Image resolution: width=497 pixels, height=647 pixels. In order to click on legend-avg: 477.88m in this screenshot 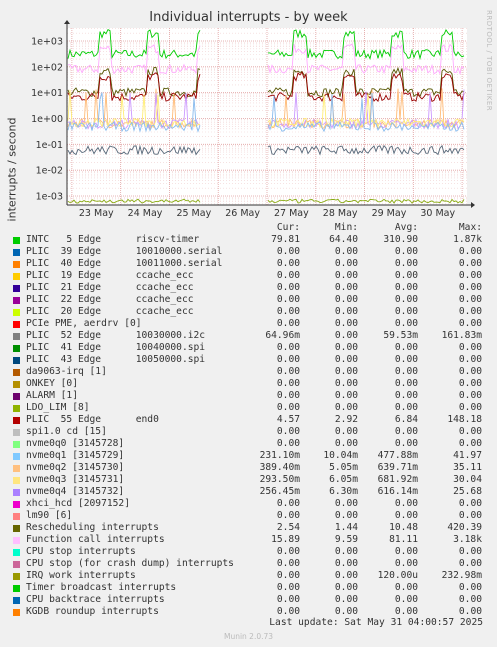, I will do `click(397, 455)`.